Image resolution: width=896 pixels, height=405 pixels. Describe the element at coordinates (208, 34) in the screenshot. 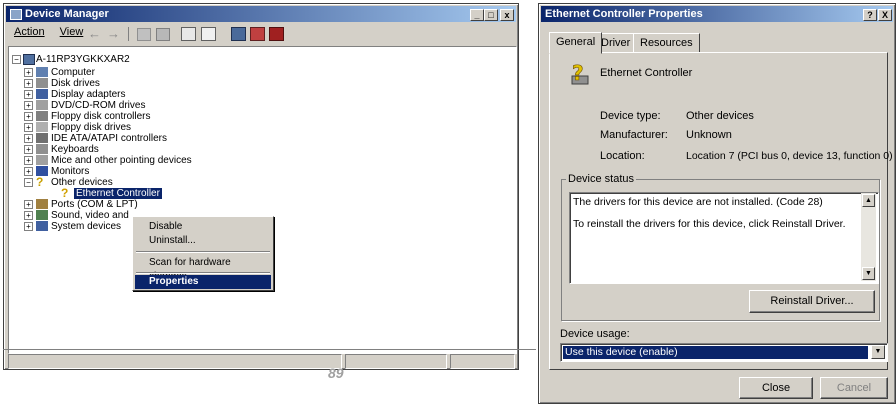

I see `help-icon` at that location.